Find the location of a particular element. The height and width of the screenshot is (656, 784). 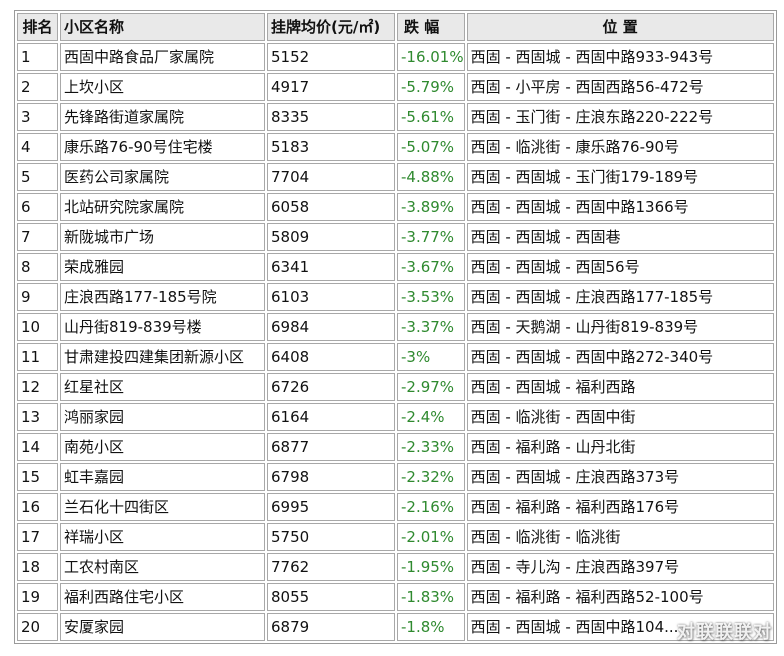

cell-location: 西固 - 西固城 - 庄浪西路373号 is located at coordinates (620, 477).